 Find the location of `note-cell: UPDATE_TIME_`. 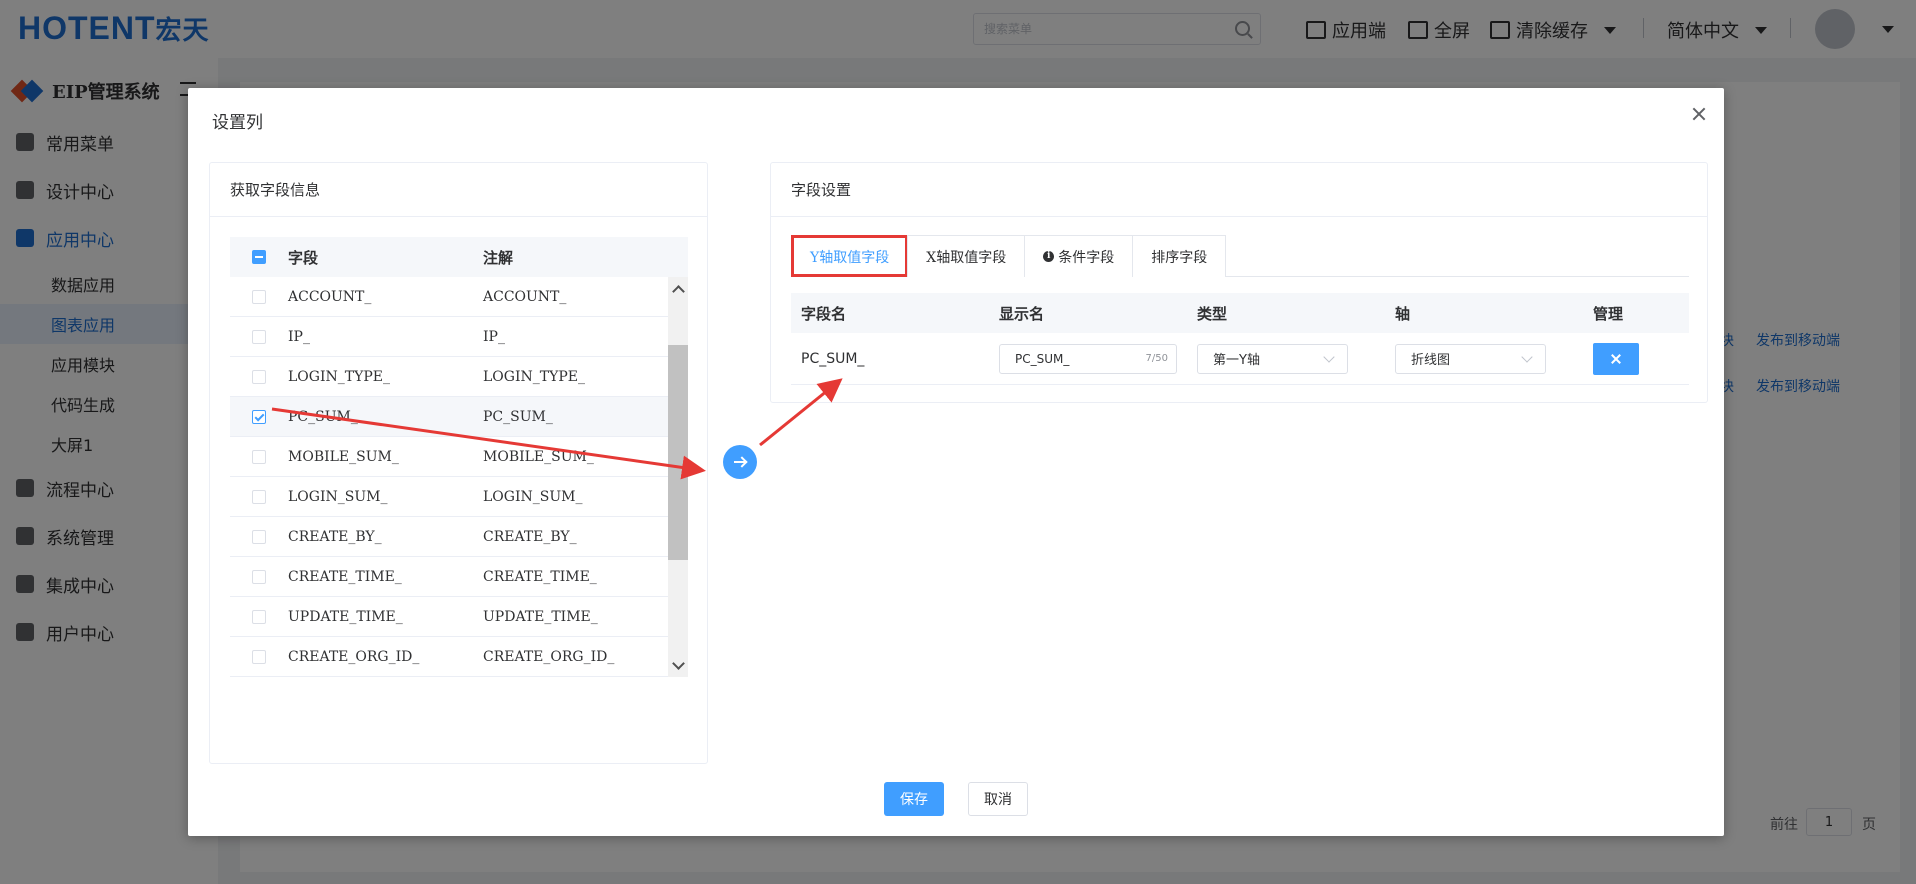

note-cell: UPDATE_TIME_ is located at coordinates (540, 616).